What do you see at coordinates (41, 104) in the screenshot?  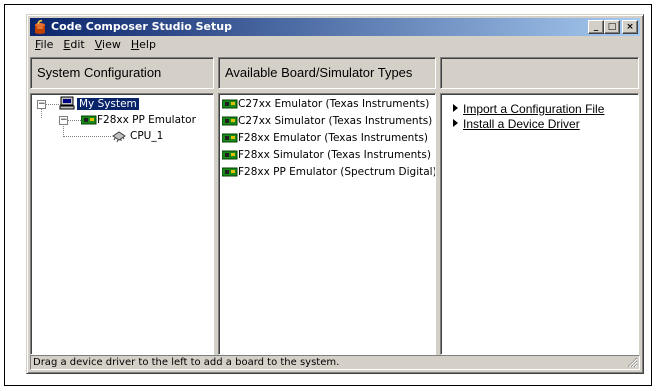 I see `collapse-my-system-toggle: −` at bounding box center [41, 104].